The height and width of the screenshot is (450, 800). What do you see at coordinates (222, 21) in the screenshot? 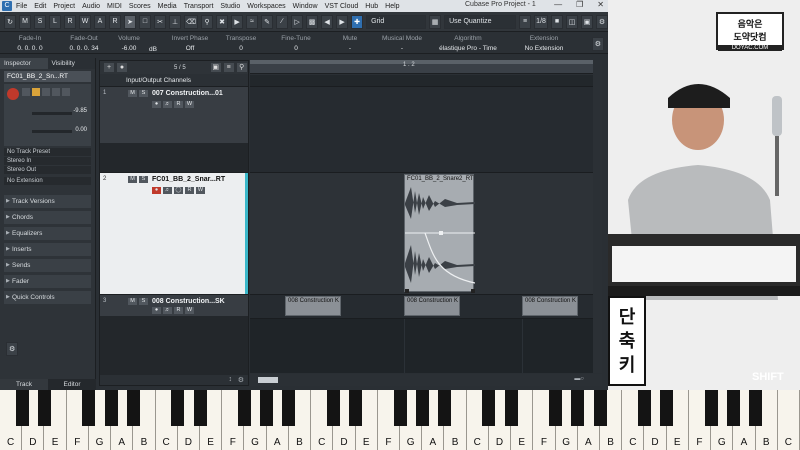
I see `mute-tool-icon: ✖` at bounding box center [222, 21].